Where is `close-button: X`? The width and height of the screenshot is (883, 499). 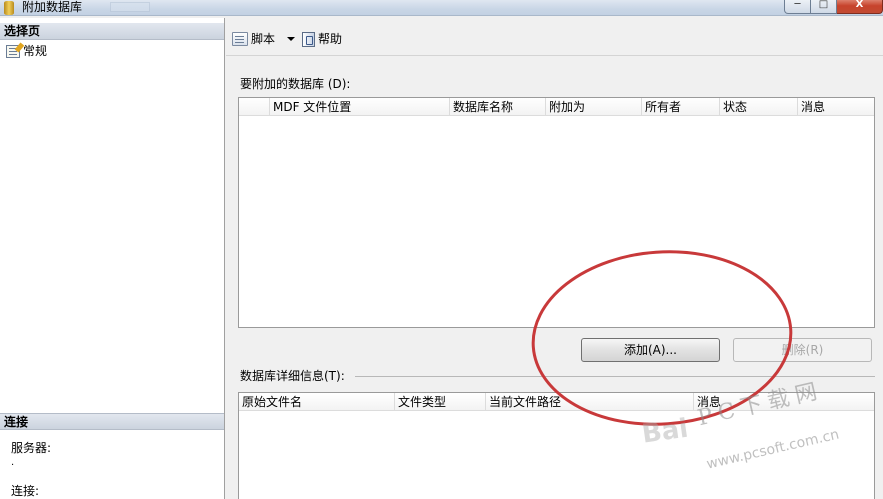
close-button: X is located at coordinates (860, 7).